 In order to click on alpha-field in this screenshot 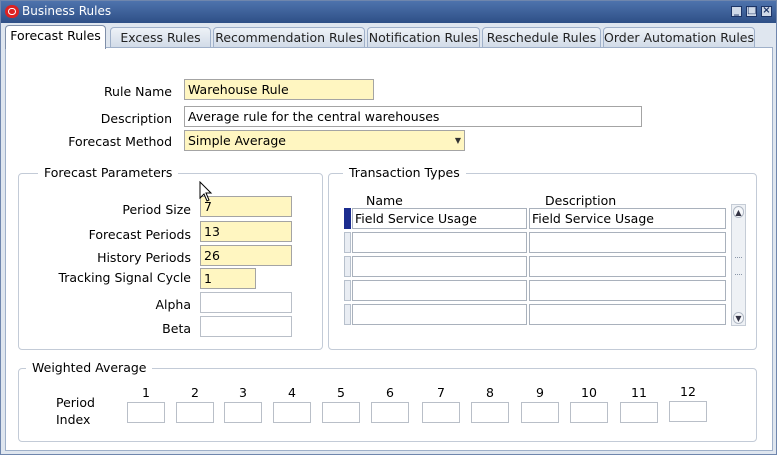, I will do `click(246, 302)`.